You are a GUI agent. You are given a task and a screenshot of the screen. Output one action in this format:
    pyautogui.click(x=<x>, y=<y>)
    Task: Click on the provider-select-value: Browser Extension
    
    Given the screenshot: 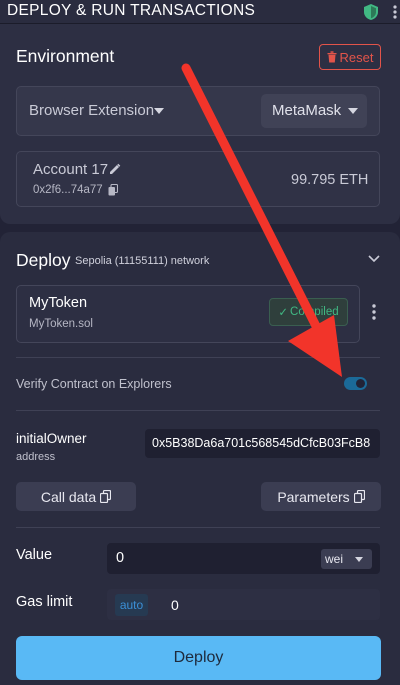 What is the action you would take?
    pyautogui.click(x=91, y=110)
    